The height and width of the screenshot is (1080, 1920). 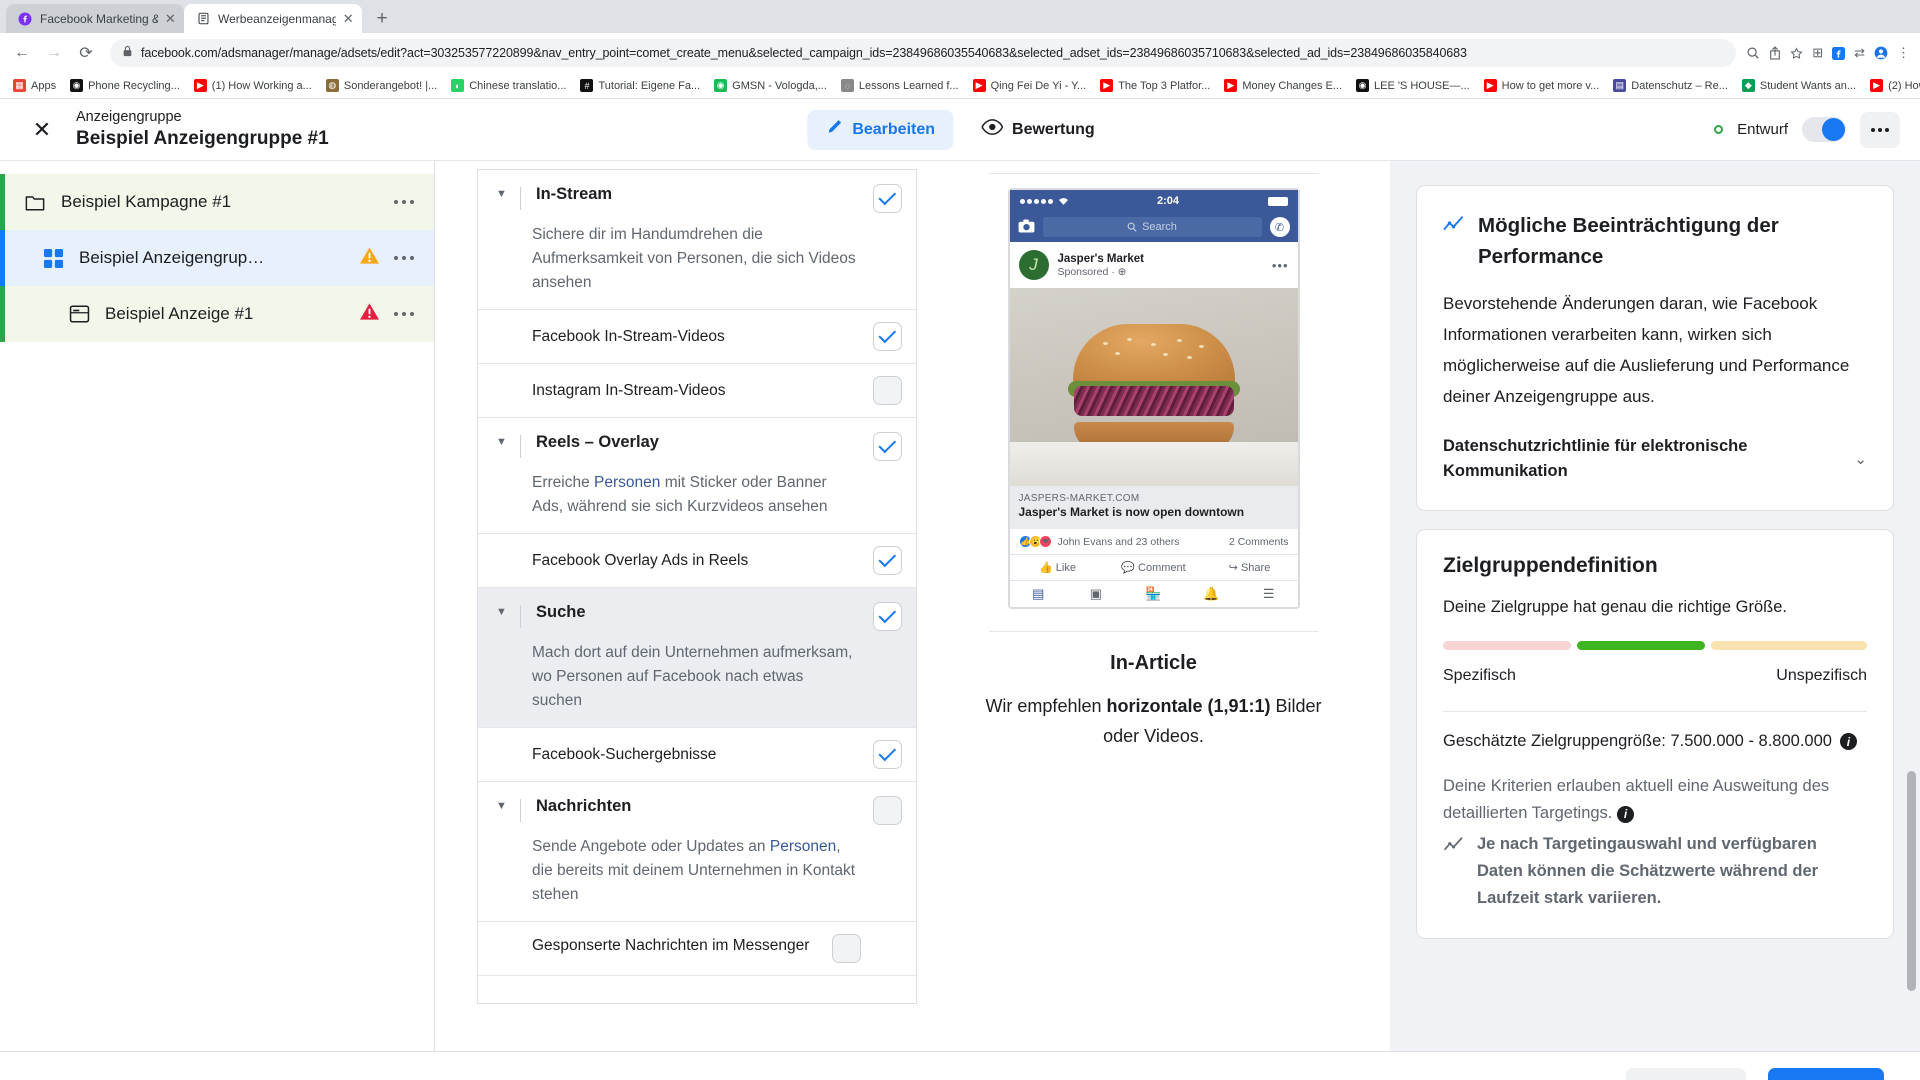 What do you see at coordinates (697, 560) in the screenshot?
I see `placement-option: Facebook Overlay Ads in Reels` at bounding box center [697, 560].